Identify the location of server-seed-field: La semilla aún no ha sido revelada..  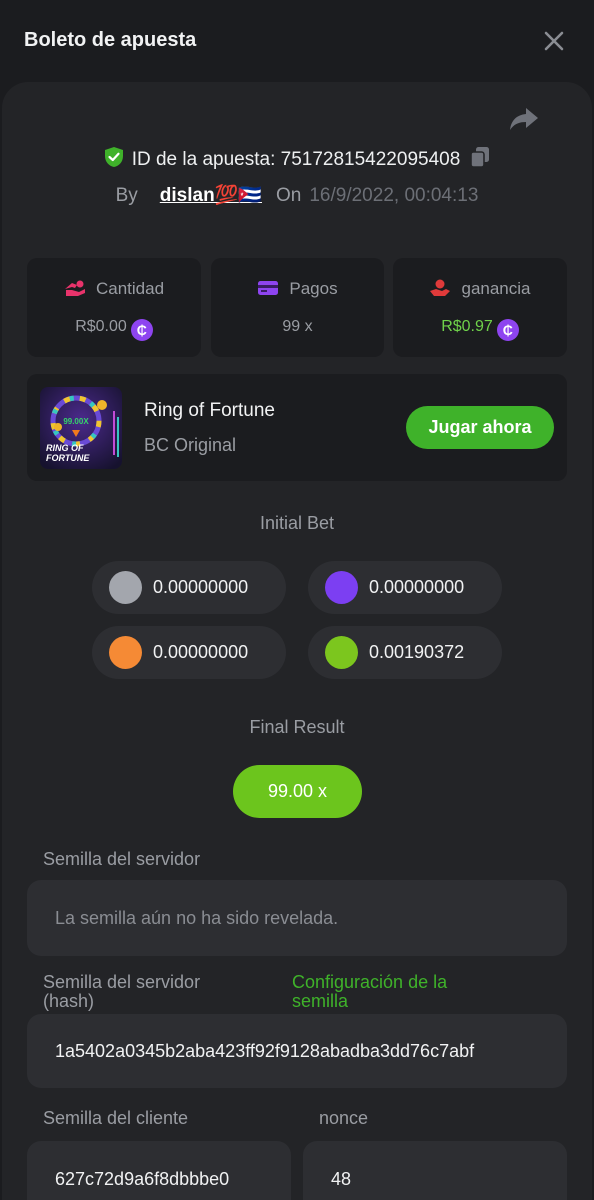
(297, 918).